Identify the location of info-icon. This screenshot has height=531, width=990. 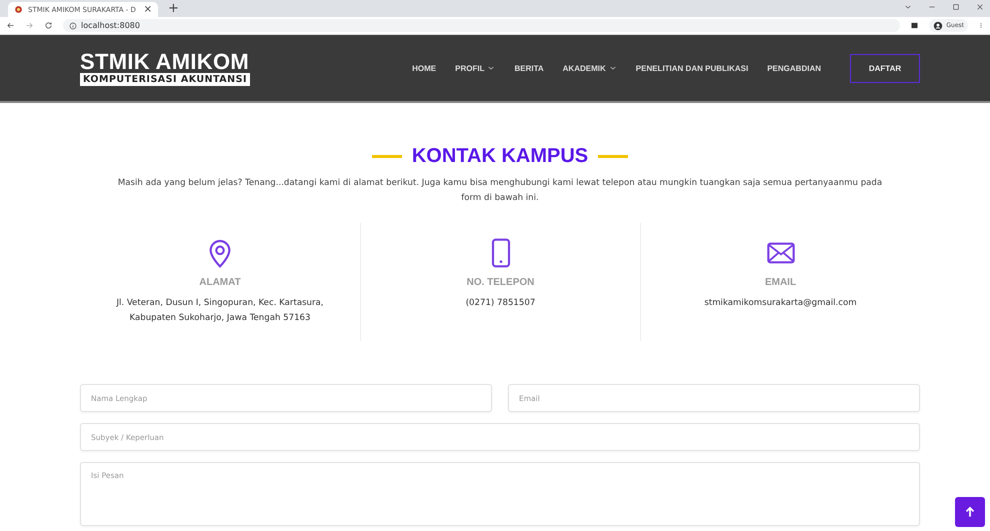
(73, 26).